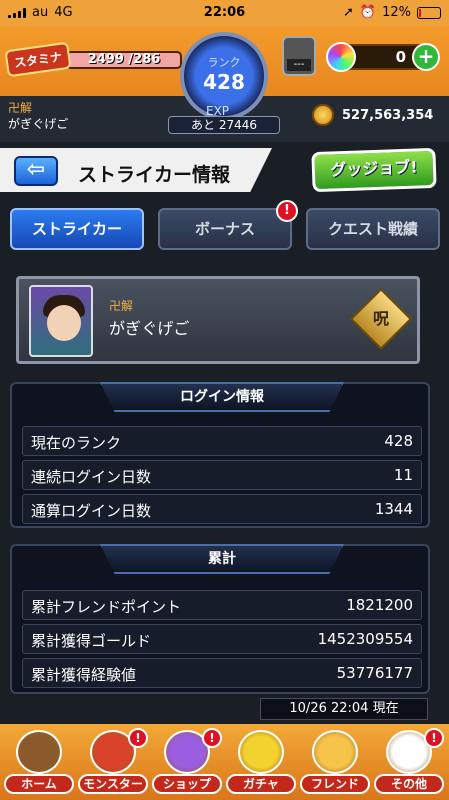  What do you see at coordinates (38, 124) in the screenshot?
I see `player-name: がぎぐげご` at bounding box center [38, 124].